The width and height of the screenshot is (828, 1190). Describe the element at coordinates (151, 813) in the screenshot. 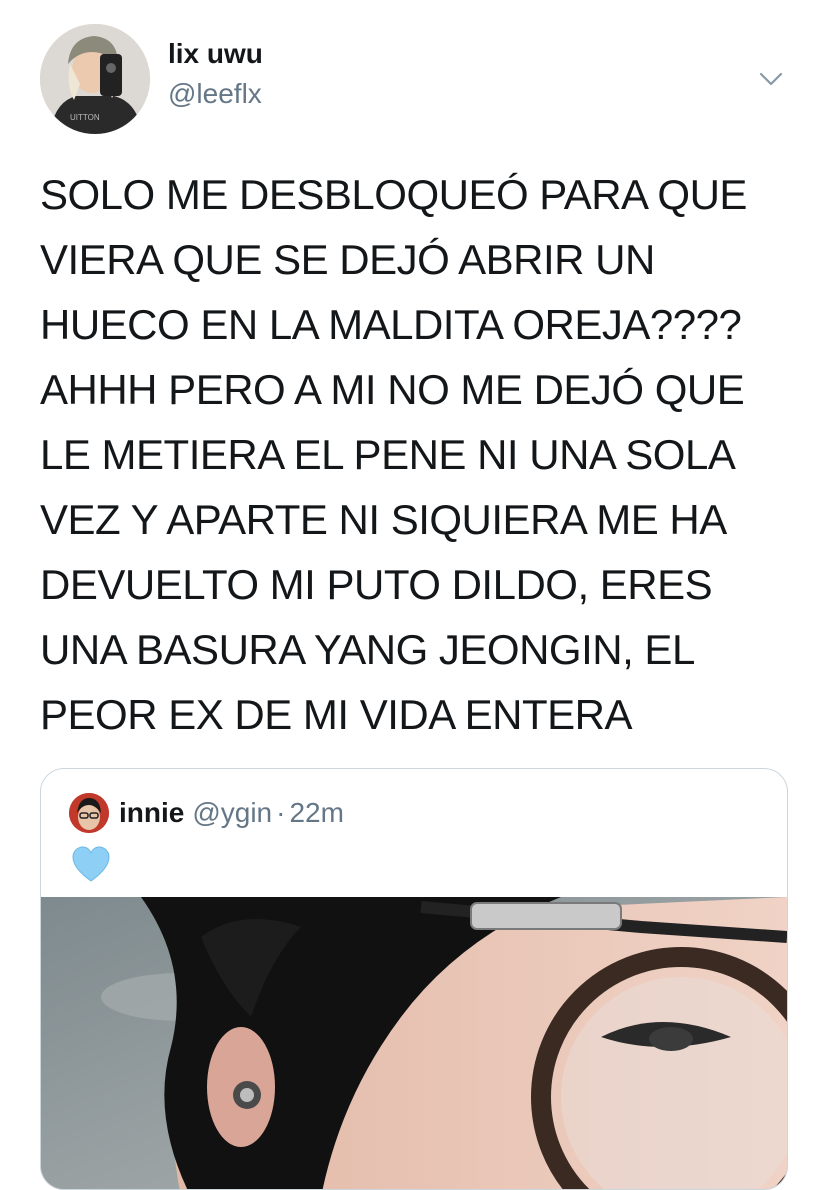

I see `quoted-display-name: innie` at that location.